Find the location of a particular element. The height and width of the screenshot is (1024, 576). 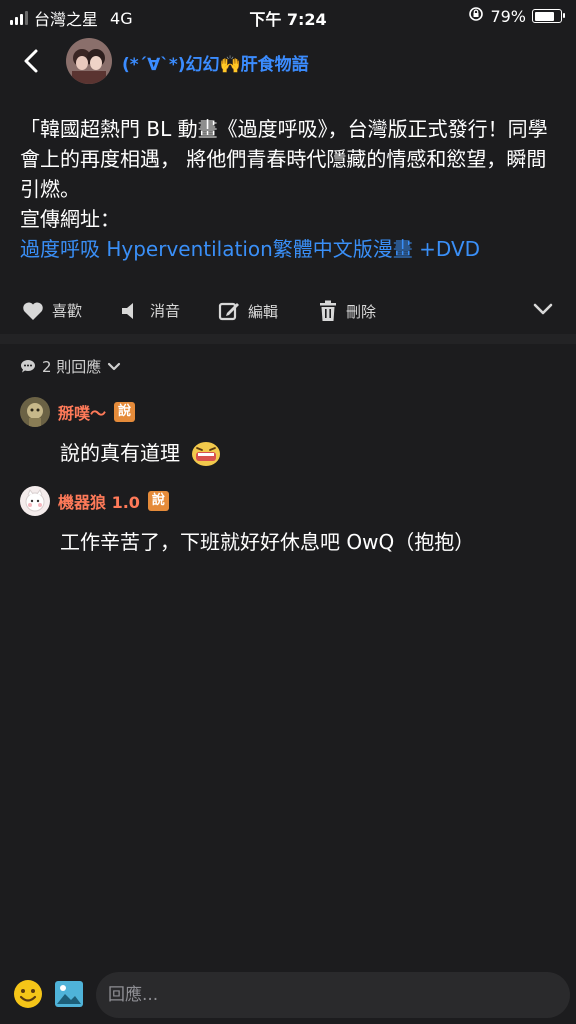

replies-count: 2 則回應 is located at coordinates (72, 367).